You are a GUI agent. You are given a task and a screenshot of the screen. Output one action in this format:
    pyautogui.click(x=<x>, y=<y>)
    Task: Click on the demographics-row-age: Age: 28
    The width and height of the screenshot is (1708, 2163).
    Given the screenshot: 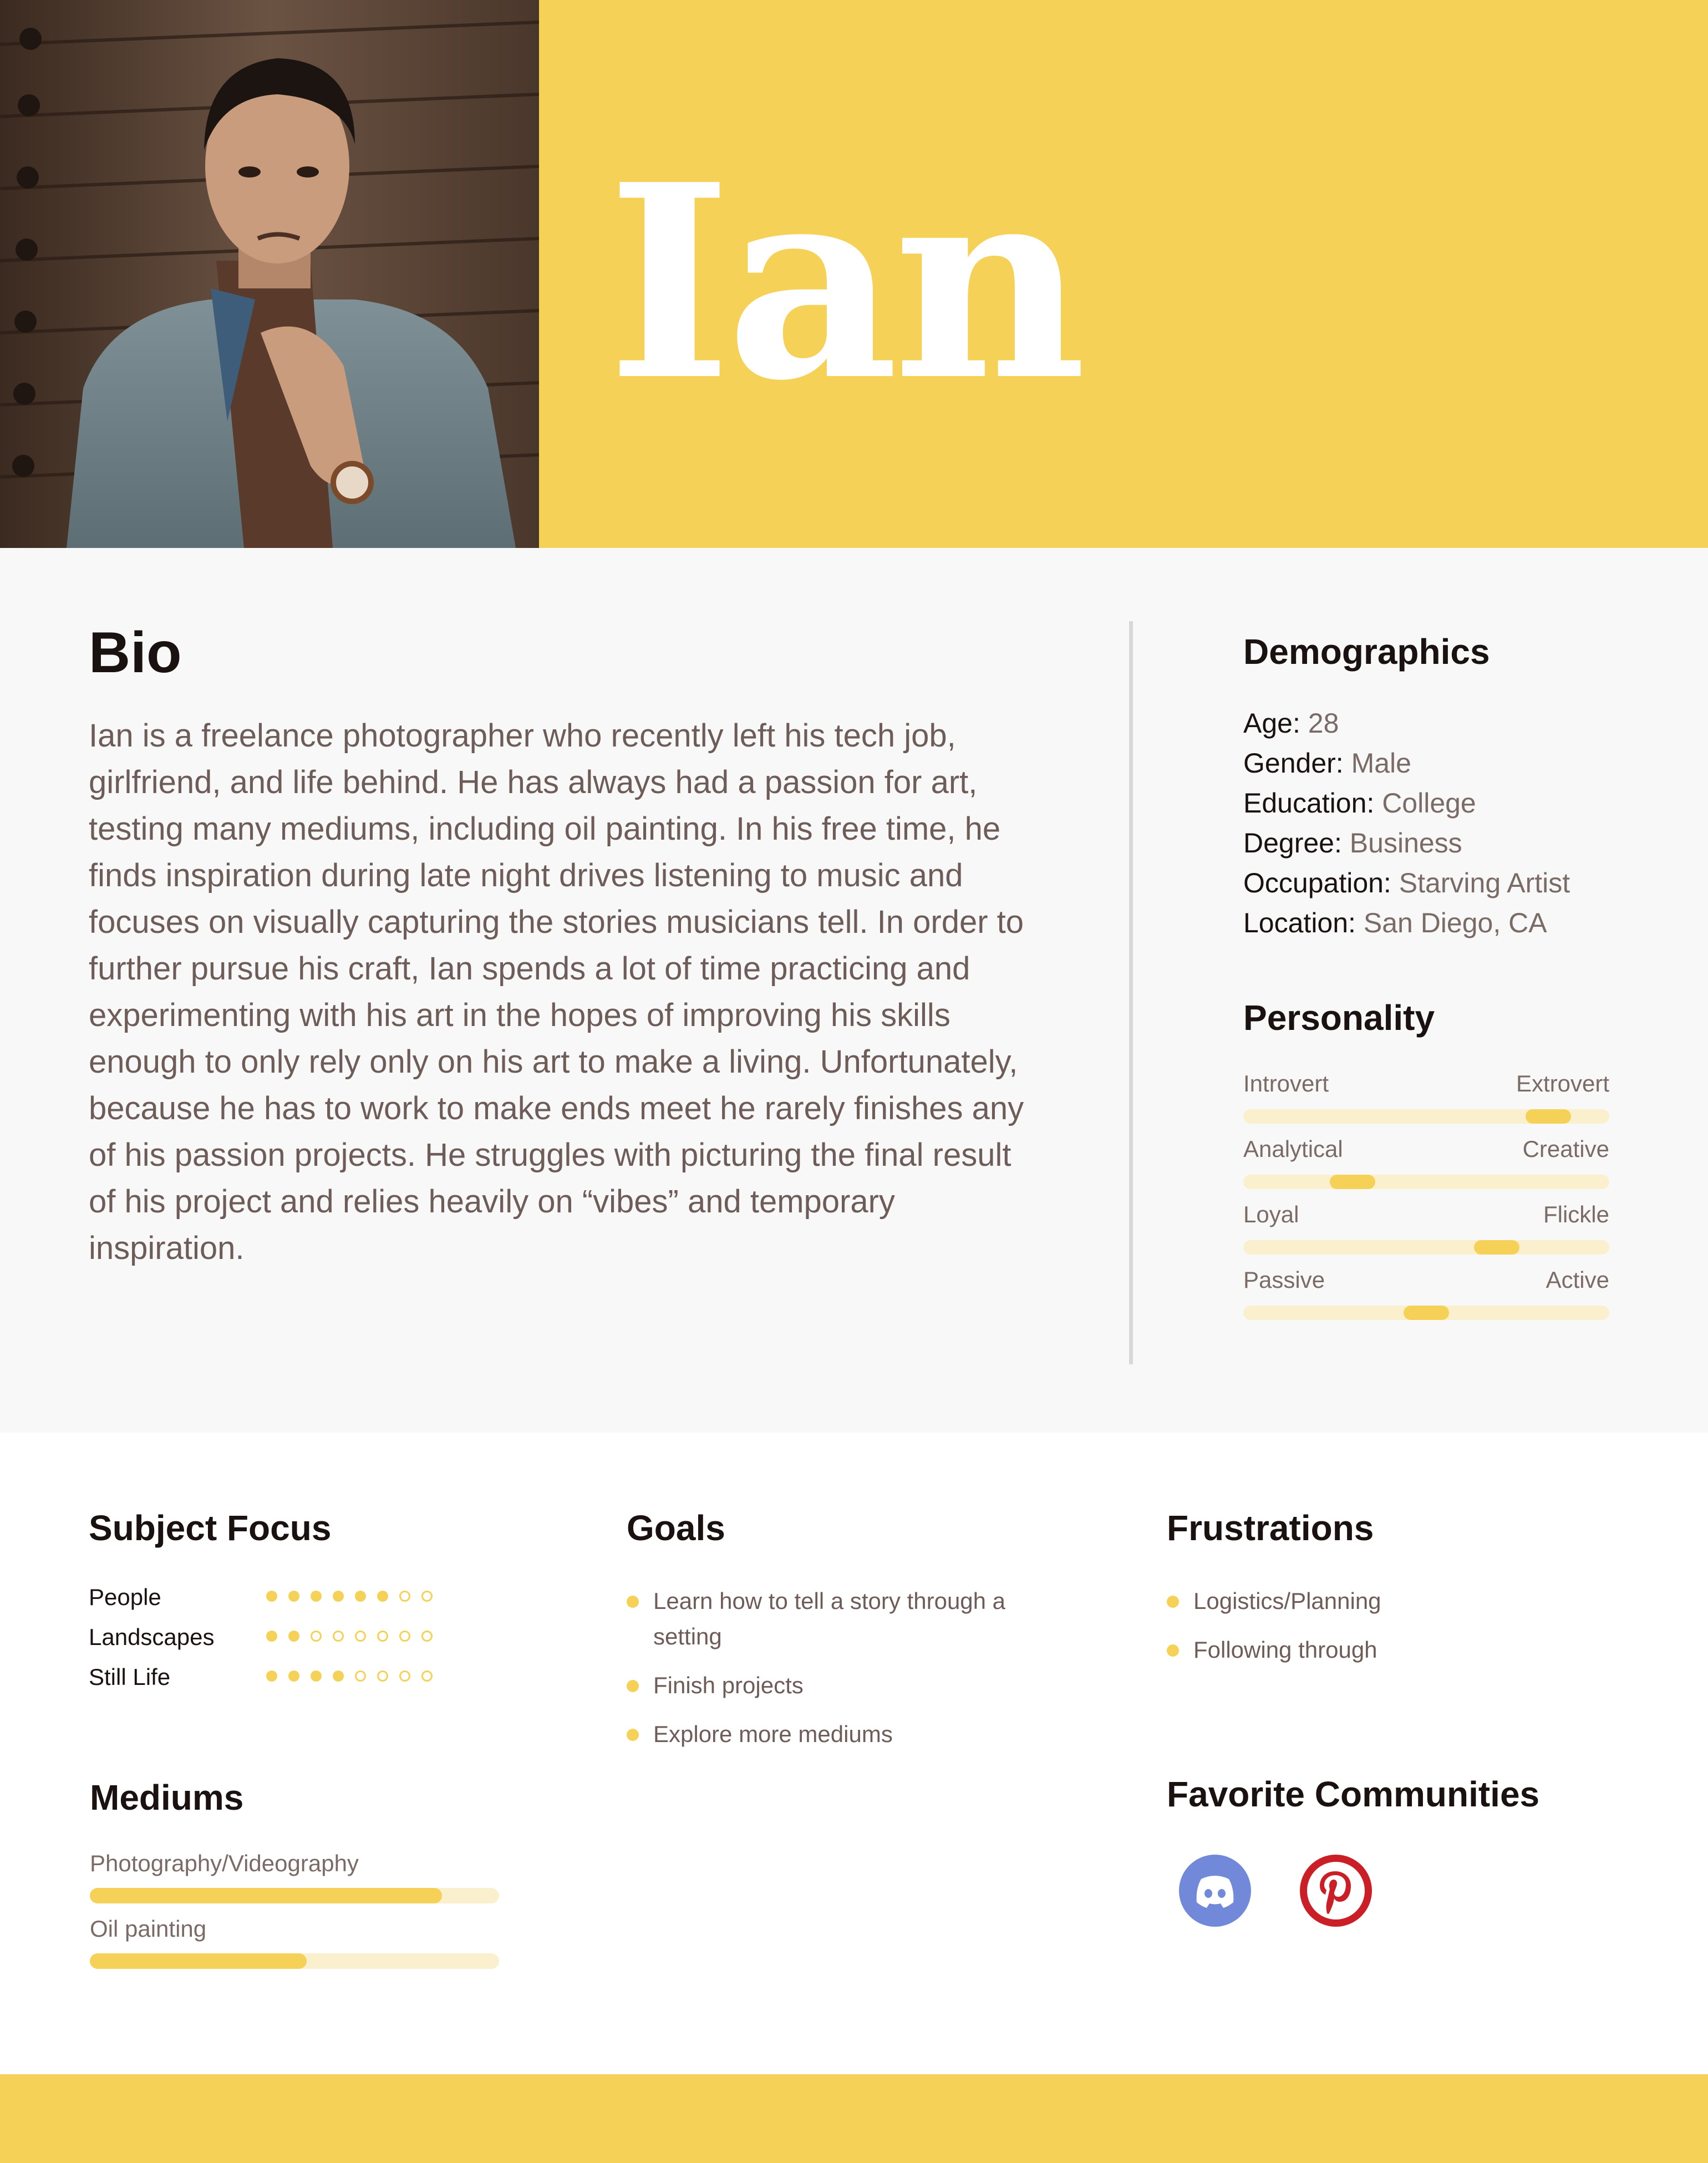 What is the action you would take?
    pyautogui.click(x=1465, y=723)
    